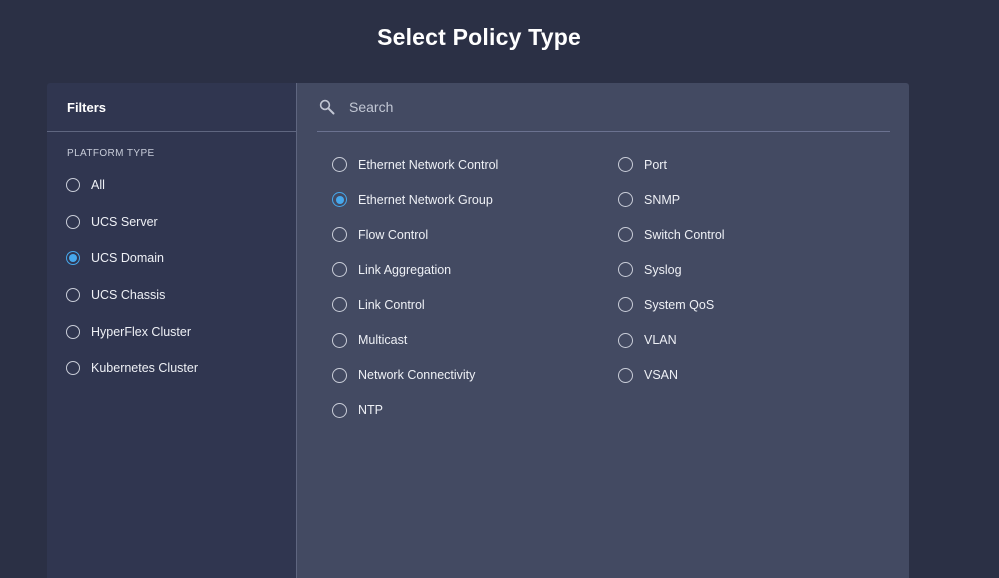 This screenshot has width=999, height=578. Describe the element at coordinates (181, 295) in the screenshot. I see `filter-option-ucs-chassis: UCS Chassis` at that location.